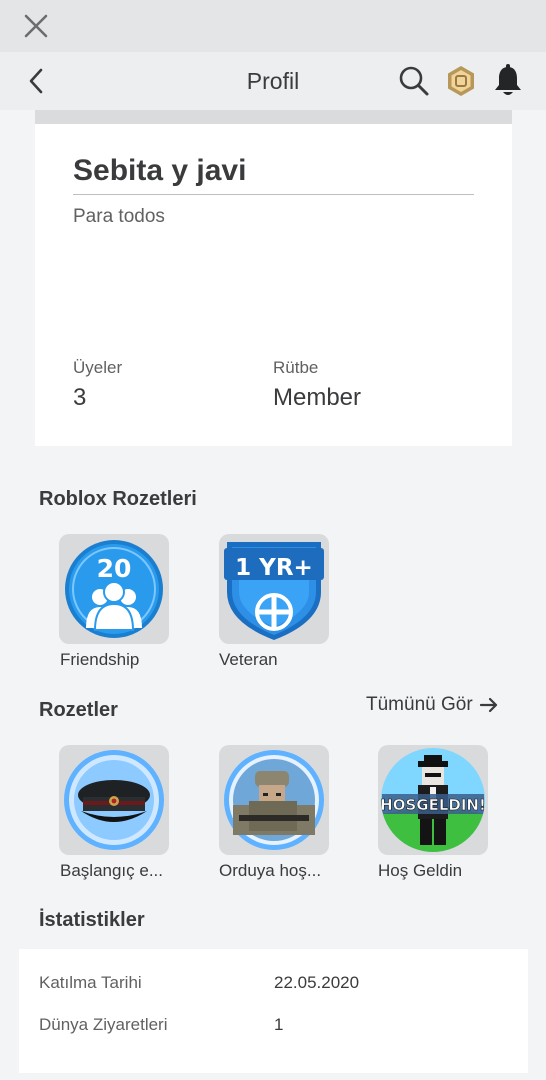 Image resolution: width=546 pixels, height=1080 pixels. Describe the element at coordinates (488, 705) in the screenshot. I see `arrow-right-icon` at that location.